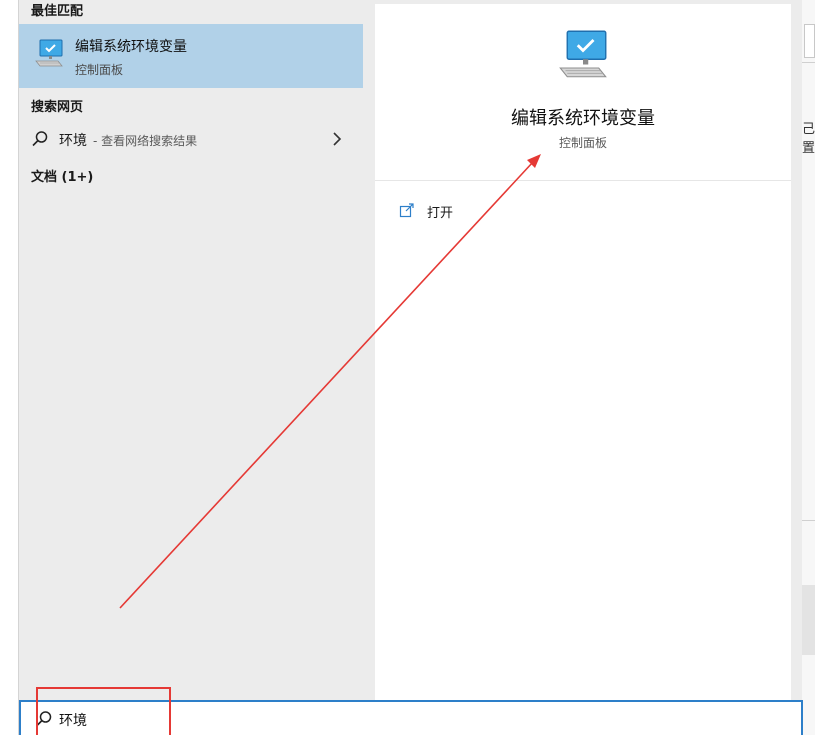 The image size is (815, 735). I want to click on search-box: 环境, so click(411, 717).